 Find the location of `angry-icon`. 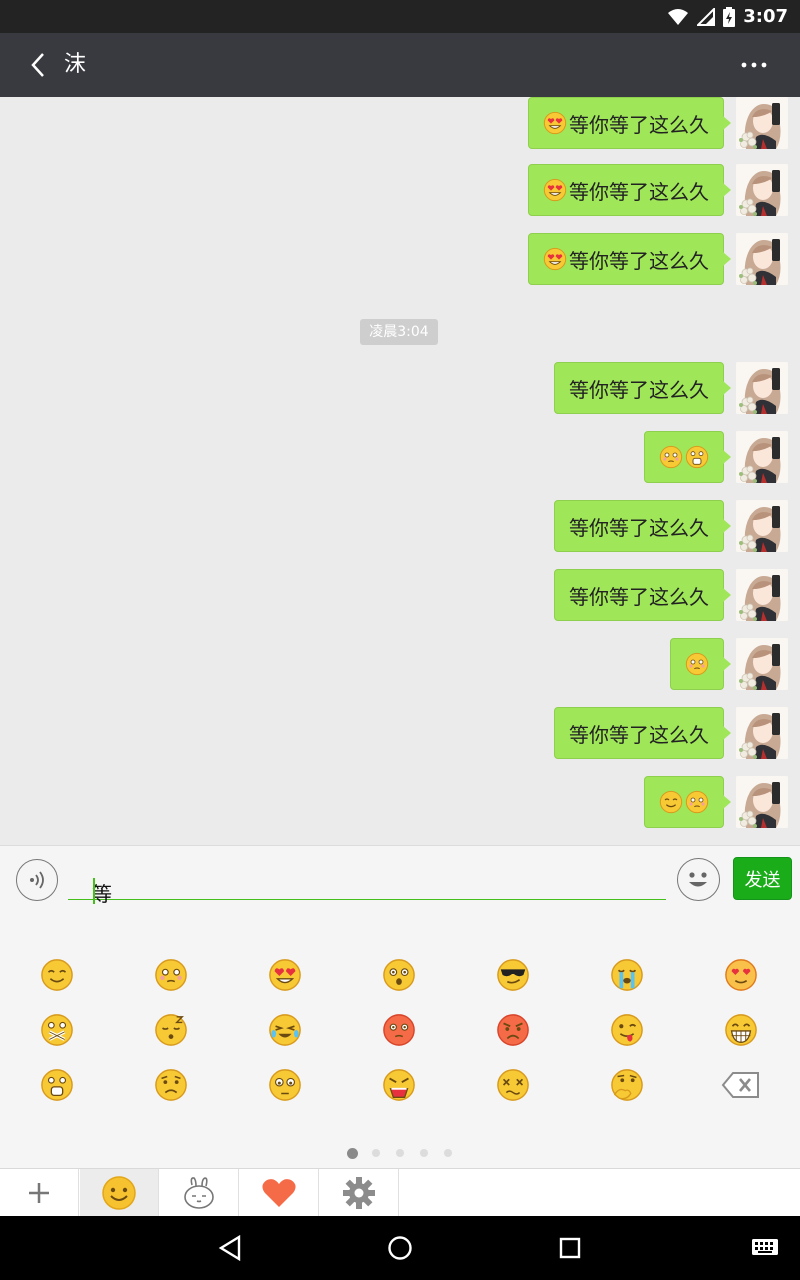

angry-icon is located at coordinates (513, 1030).